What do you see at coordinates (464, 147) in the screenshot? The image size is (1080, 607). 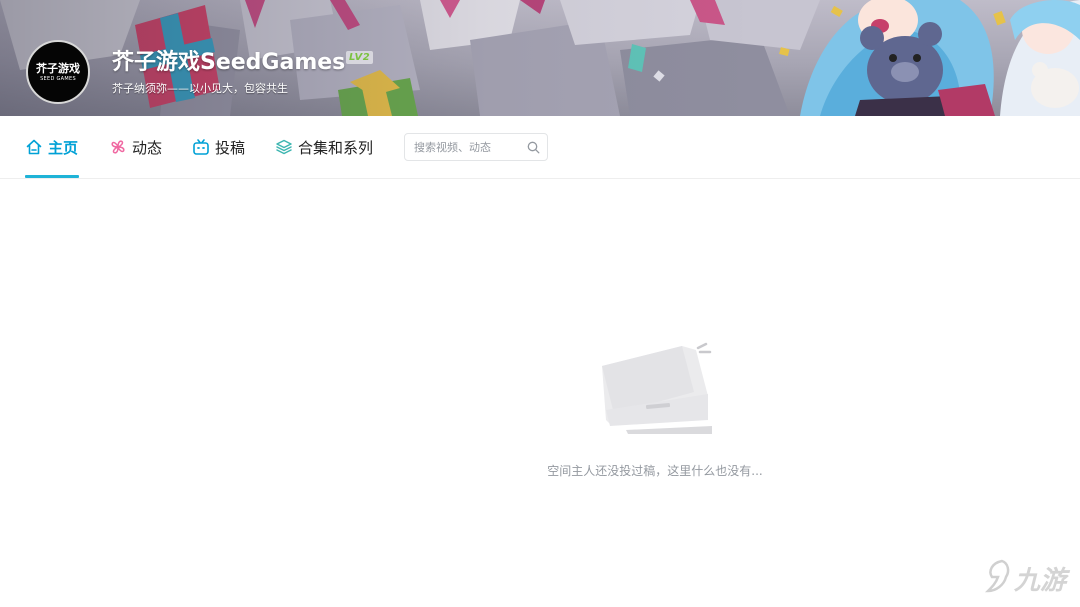 I see `search-input` at bounding box center [464, 147].